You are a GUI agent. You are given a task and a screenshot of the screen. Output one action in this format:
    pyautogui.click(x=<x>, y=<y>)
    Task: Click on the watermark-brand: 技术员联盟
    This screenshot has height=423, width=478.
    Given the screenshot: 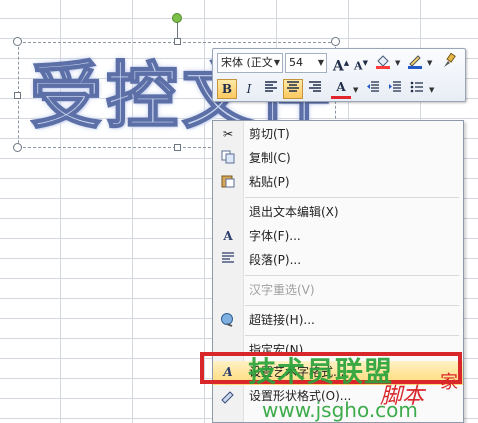 What is the action you would take?
    pyautogui.click(x=321, y=371)
    